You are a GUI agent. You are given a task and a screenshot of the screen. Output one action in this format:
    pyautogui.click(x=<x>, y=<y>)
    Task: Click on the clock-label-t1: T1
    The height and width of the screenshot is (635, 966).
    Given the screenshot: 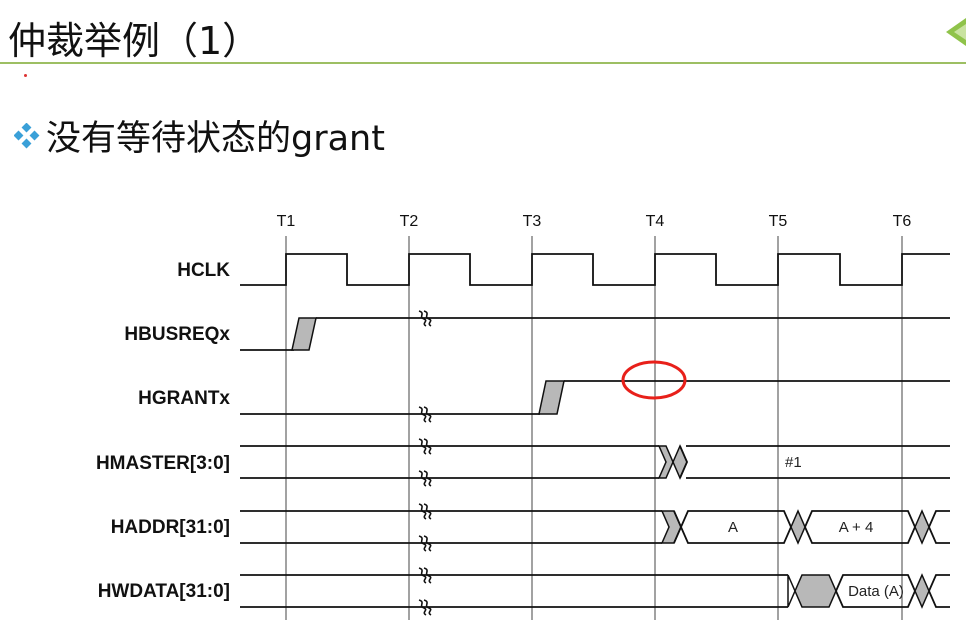 What is the action you would take?
    pyautogui.click(x=286, y=221)
    